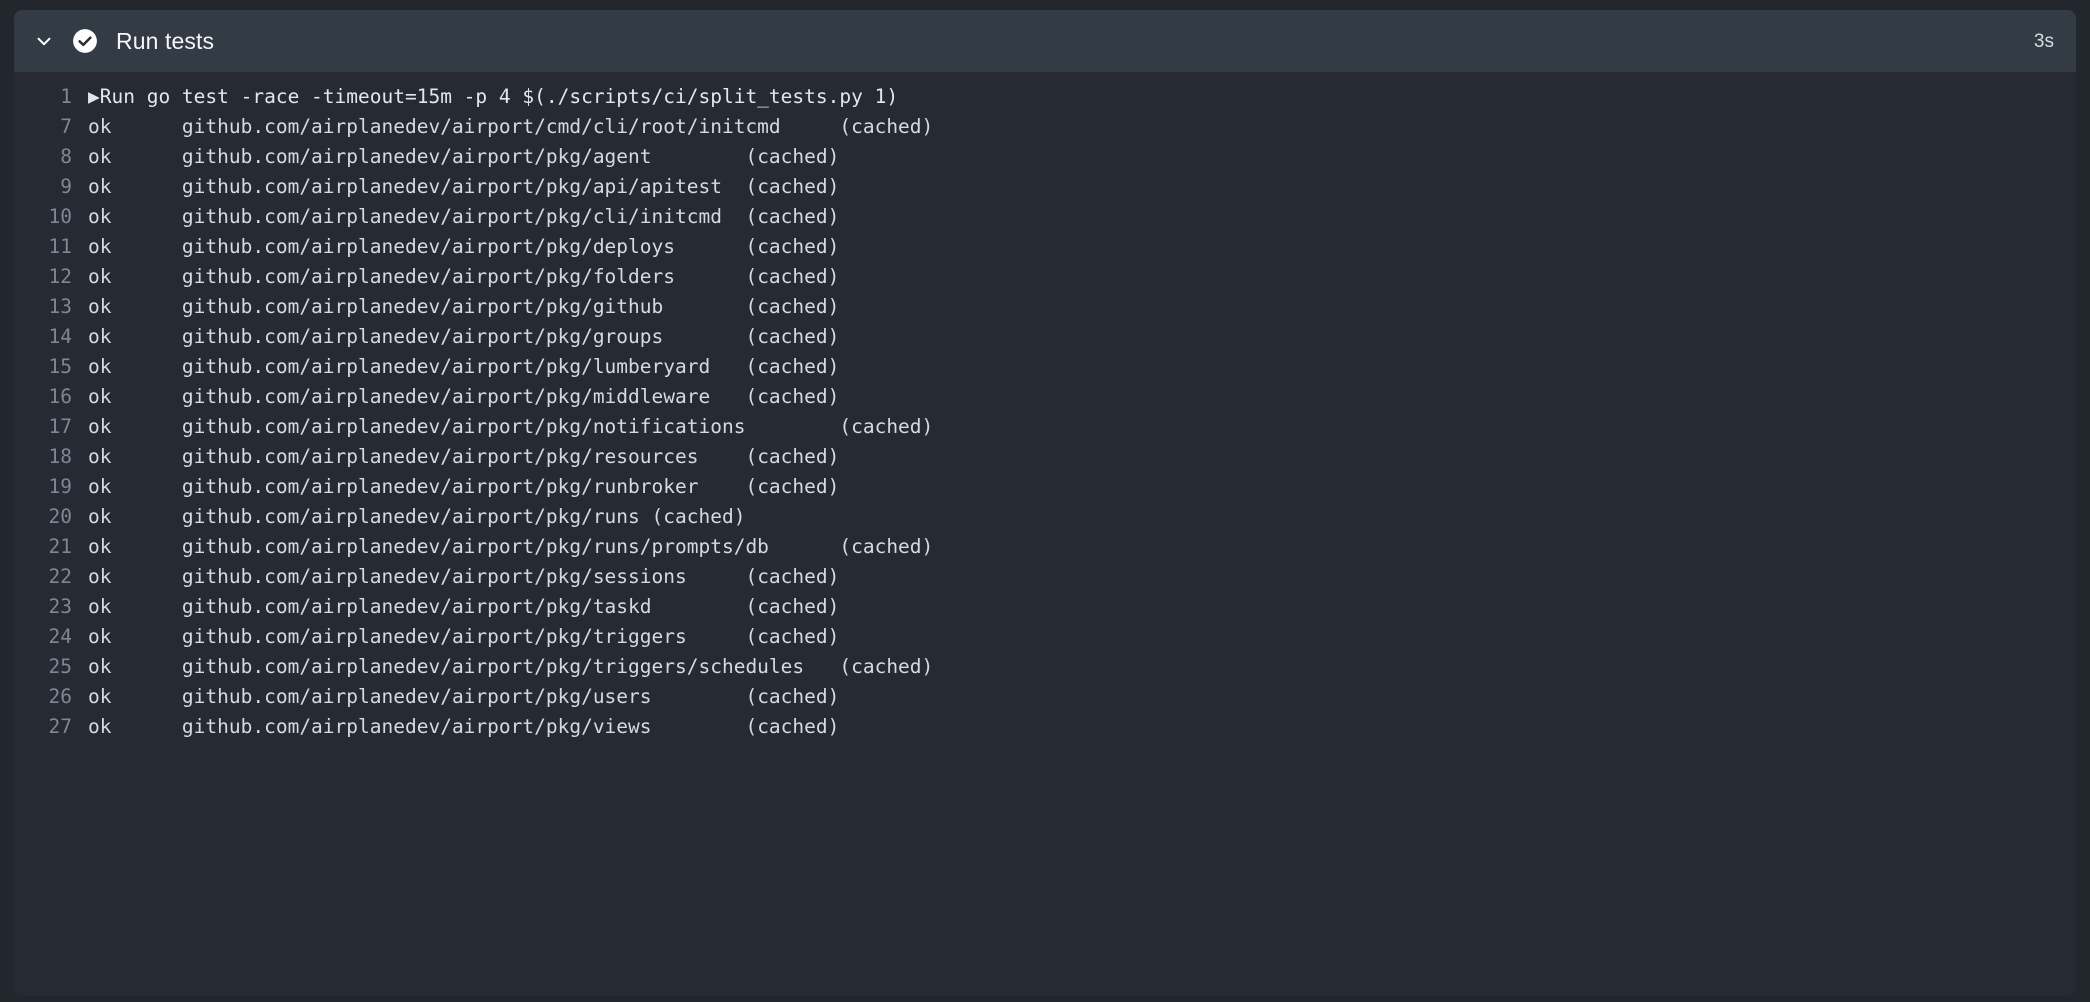 This screenshot has height=1002, width=2090. Describe the element at coordinates (60, 456) in the screenshot. I see `log-line-number: 18` at that location.